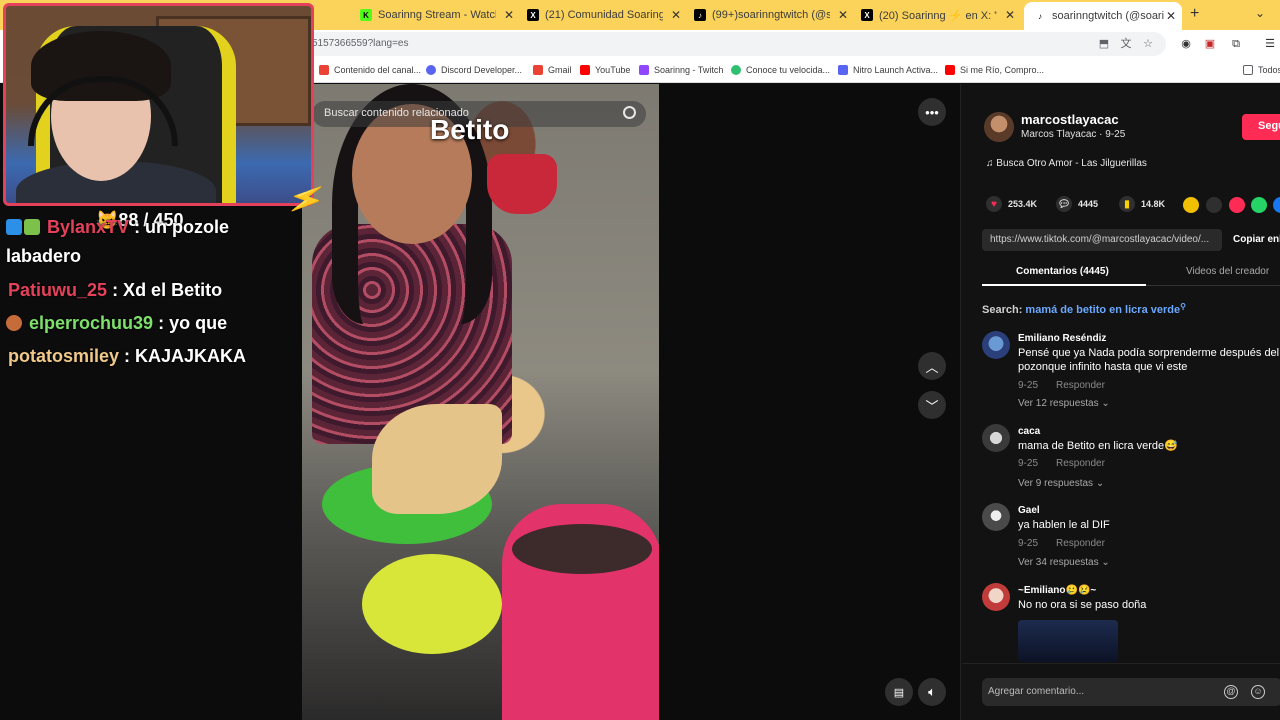 The image size is (1280, 720). What do you see at coordinates (440, 15) in the screenshot?
I see `tab-kick: K Soarinng Stream - Watch Live o ✕` at bounding box center [440, 15].